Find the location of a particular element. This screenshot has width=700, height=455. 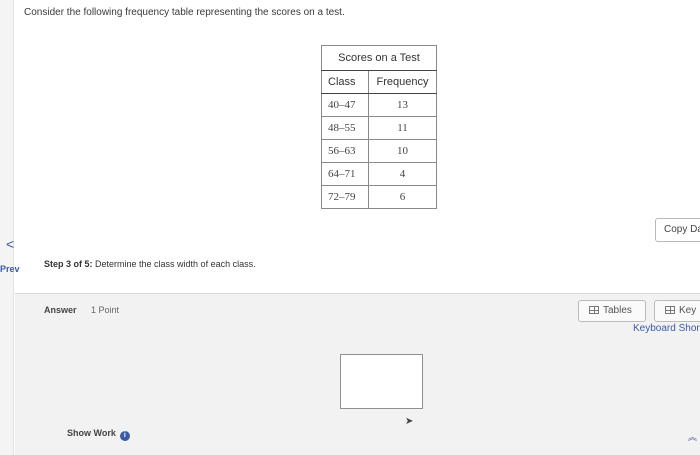

class-cell: 40–47 is located at coordinates (345, 105).